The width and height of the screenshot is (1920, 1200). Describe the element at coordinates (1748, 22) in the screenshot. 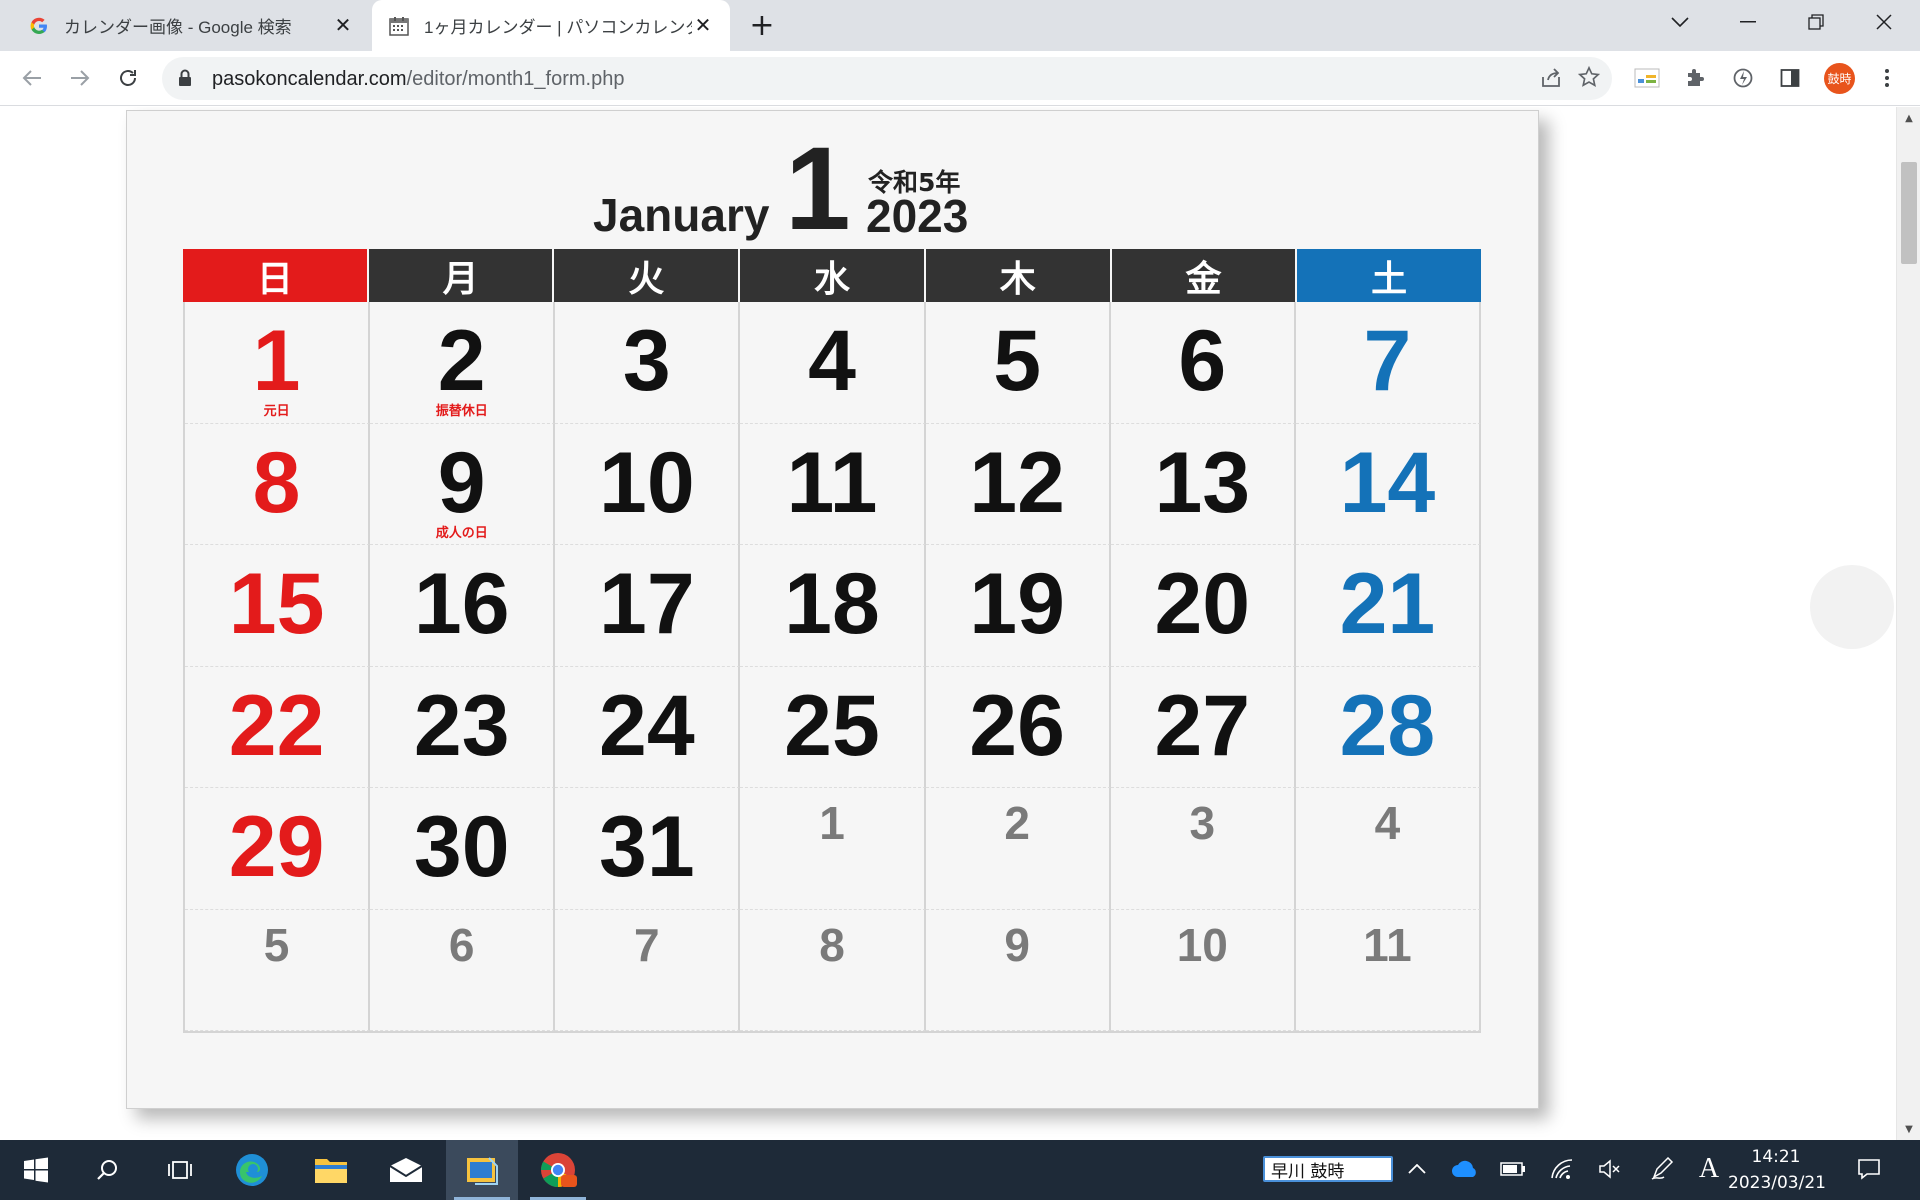

I see `minimize-icon` at that location.